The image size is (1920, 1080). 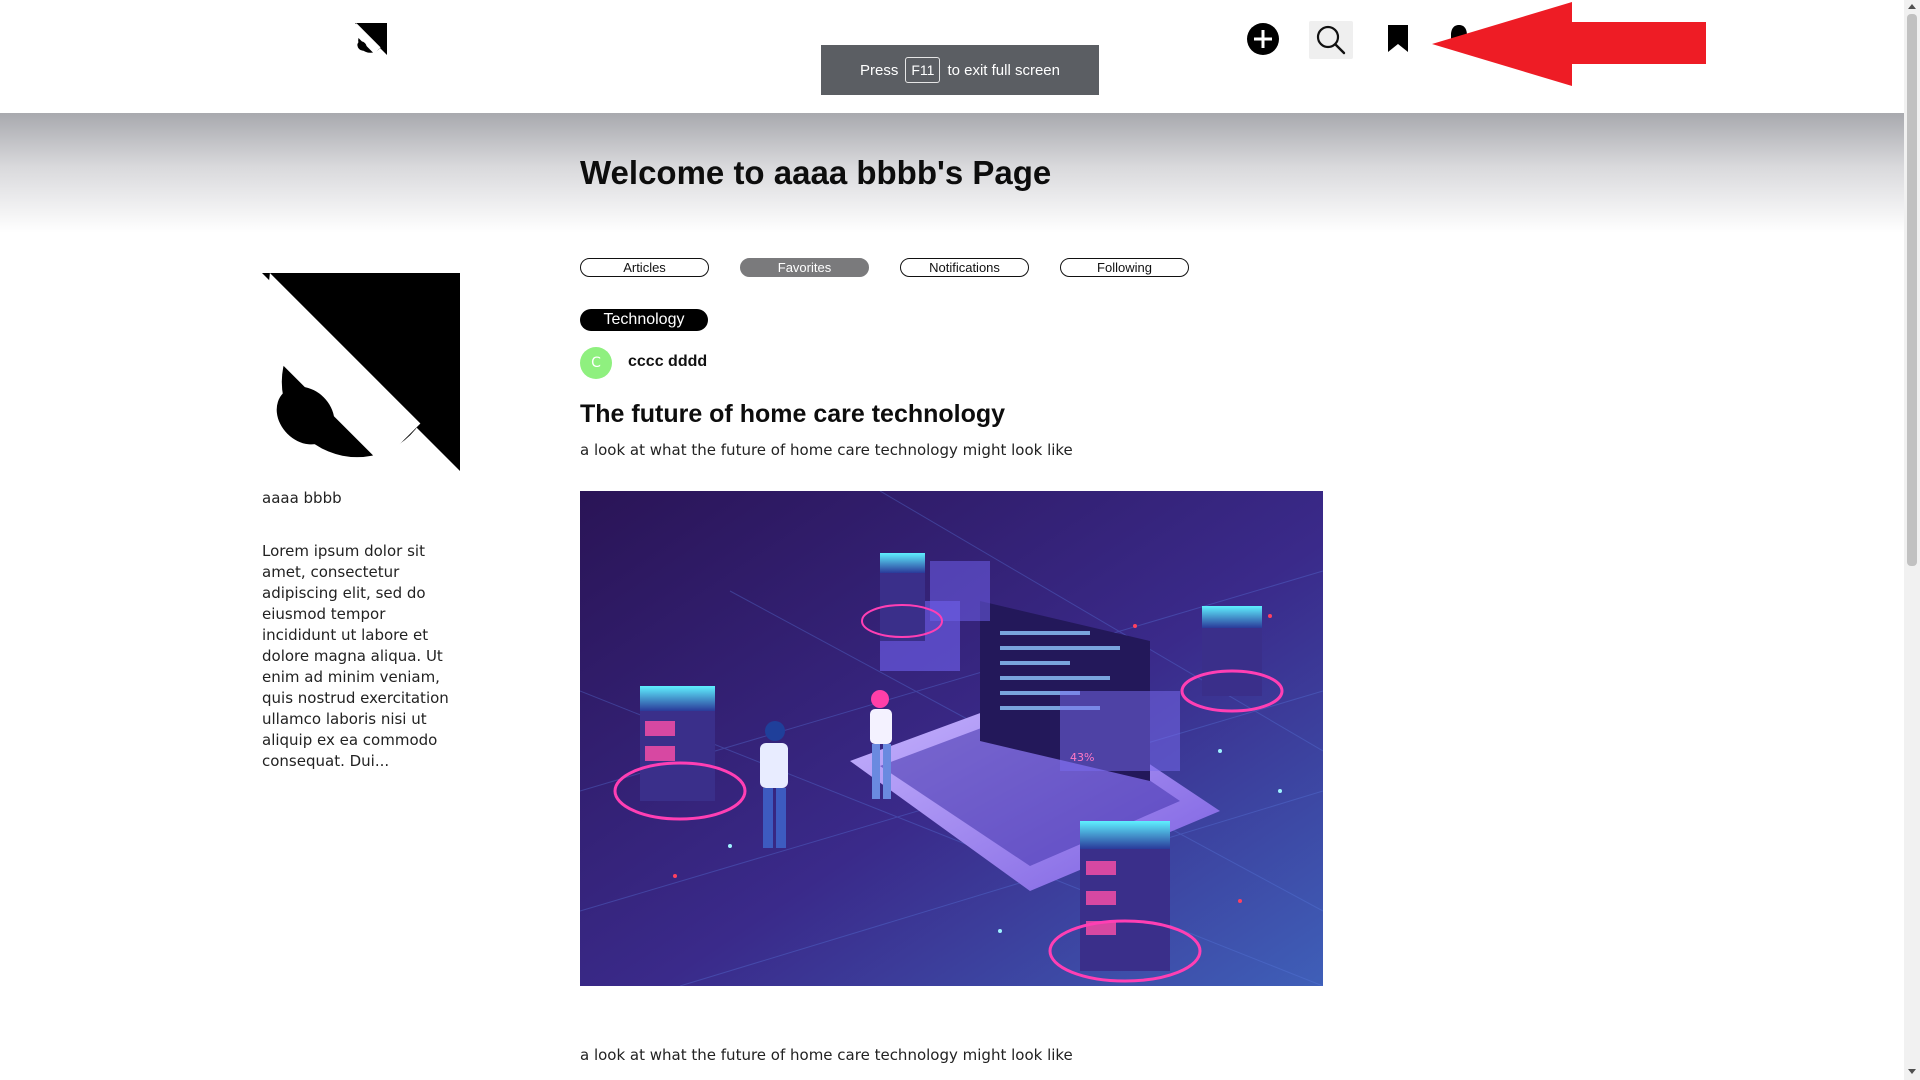 I want to click on scroll-up-icon, so click(x=1912, y=6).